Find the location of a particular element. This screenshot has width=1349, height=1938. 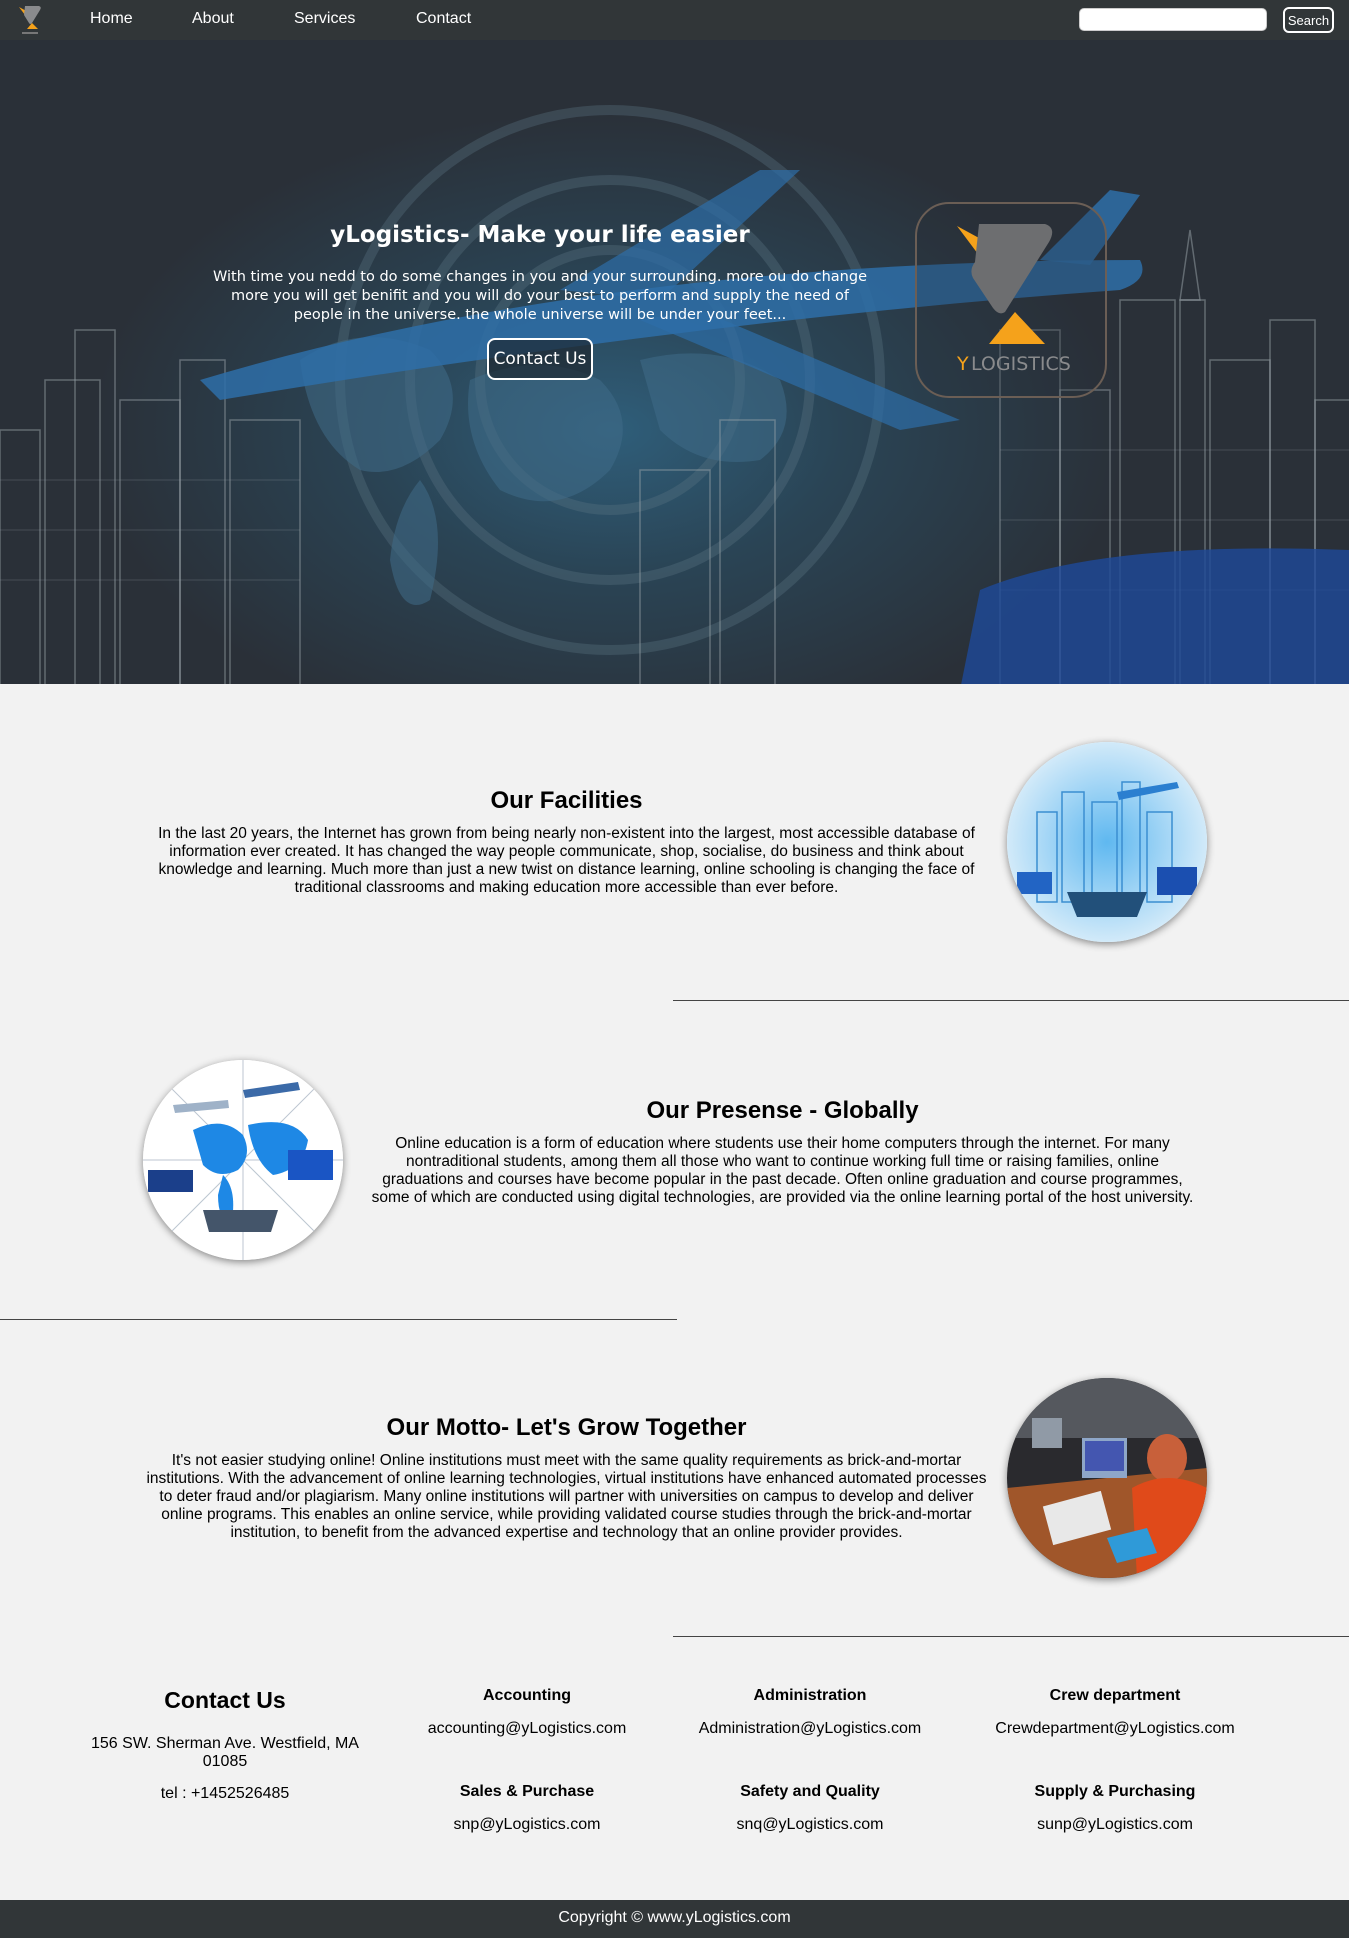

nav-home: Home is located at coordinates (111, 19).